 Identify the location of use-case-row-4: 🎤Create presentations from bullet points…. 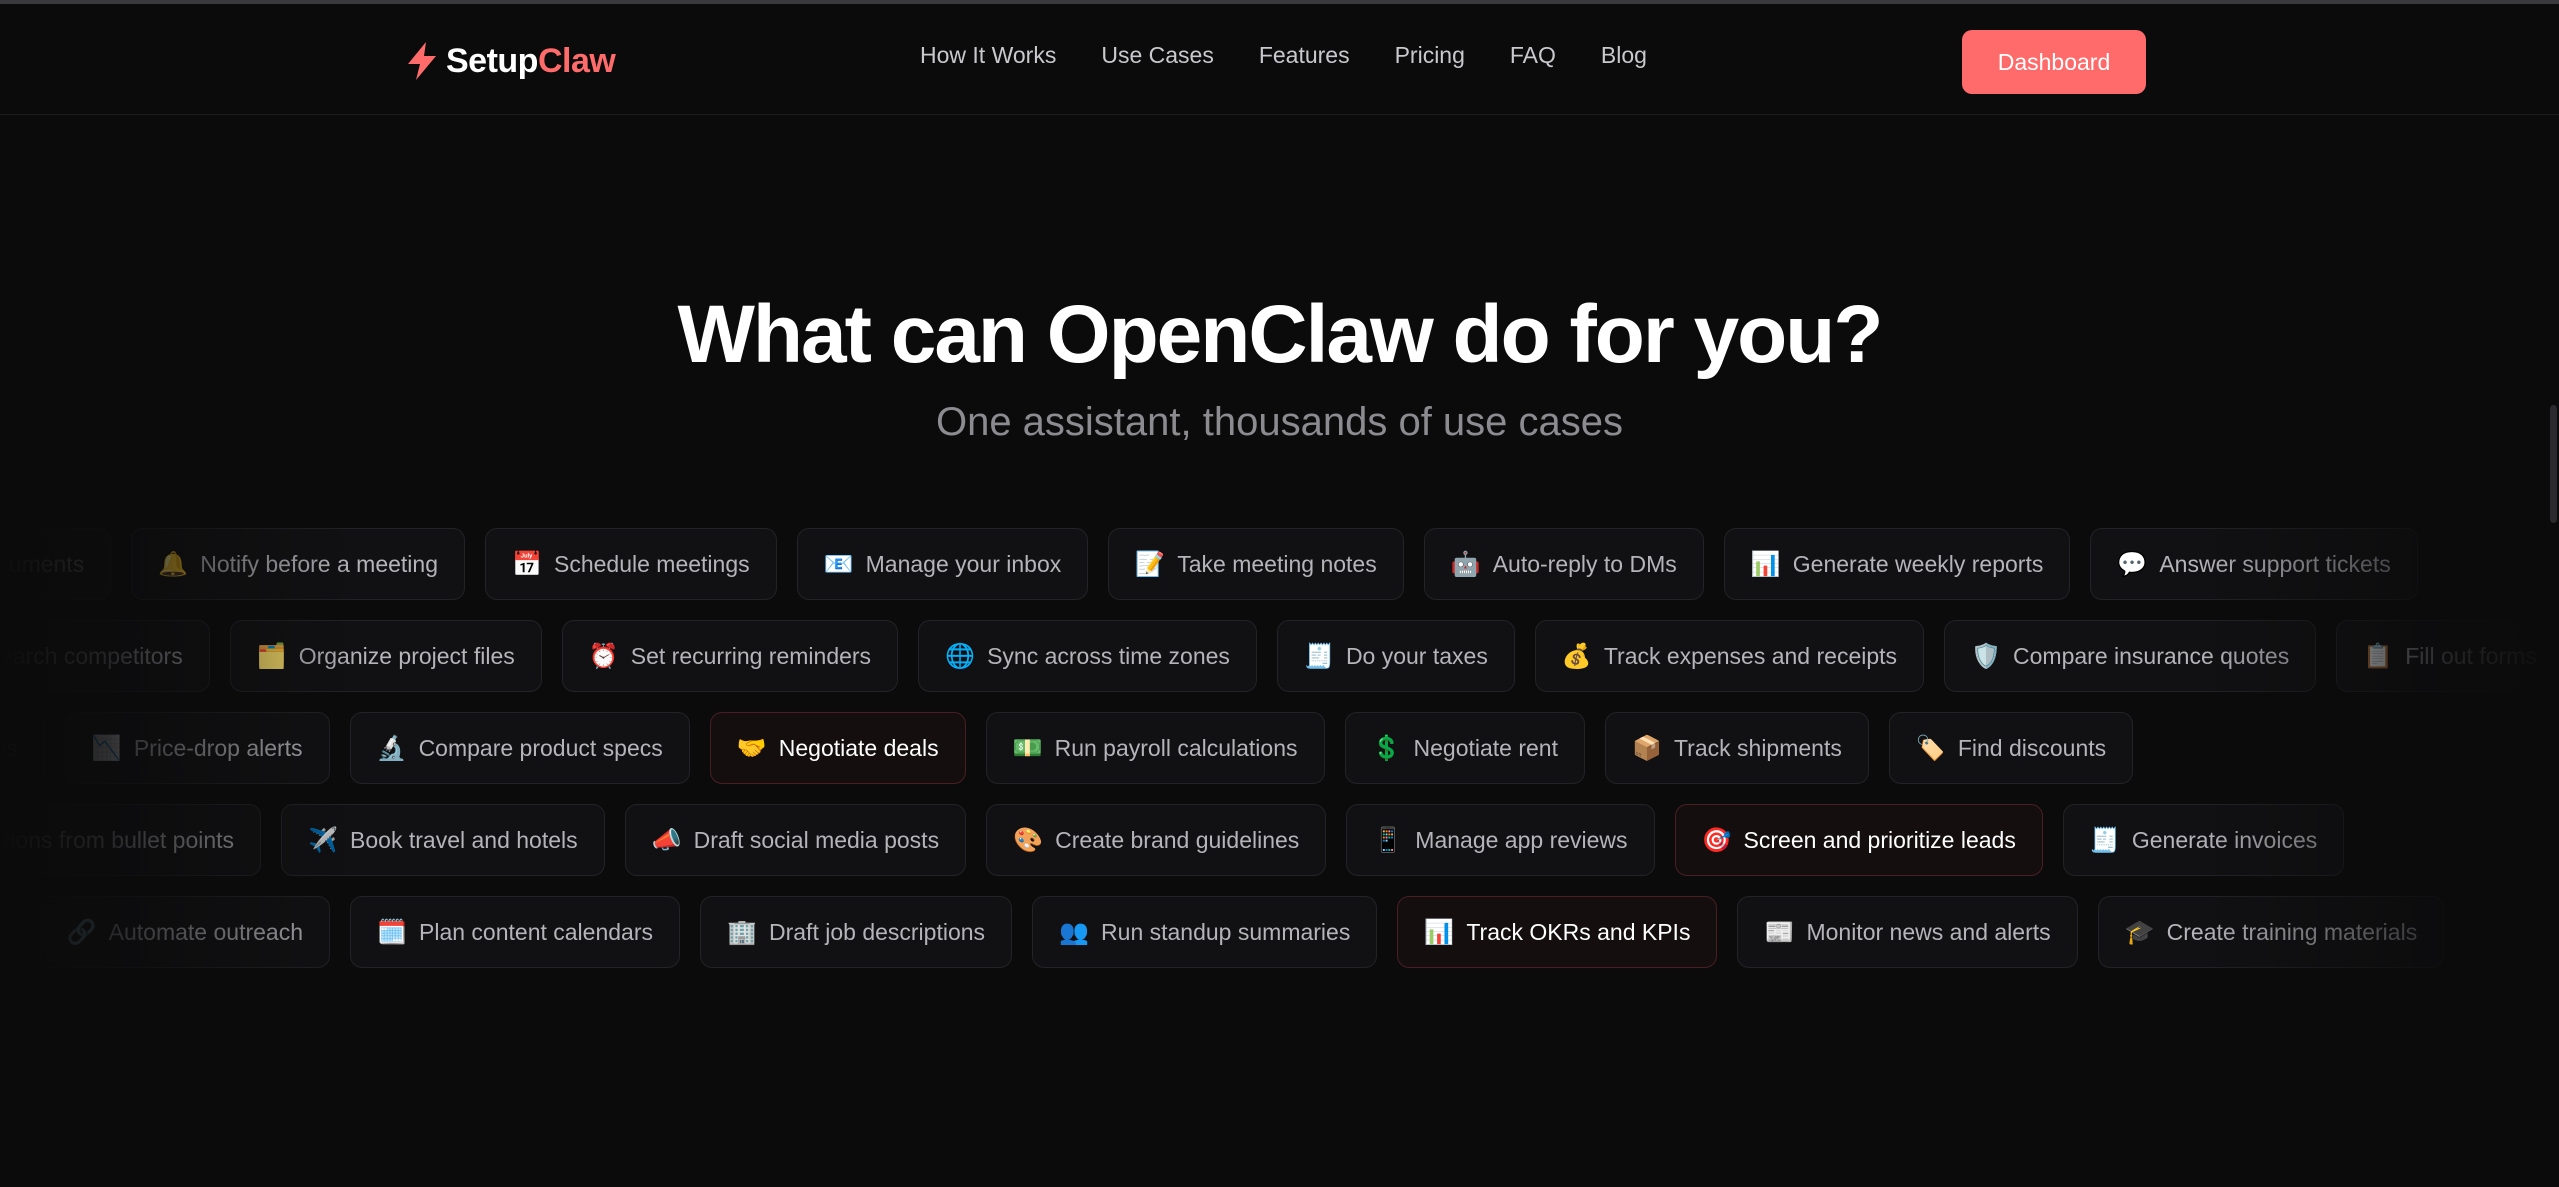
(1279, 841).